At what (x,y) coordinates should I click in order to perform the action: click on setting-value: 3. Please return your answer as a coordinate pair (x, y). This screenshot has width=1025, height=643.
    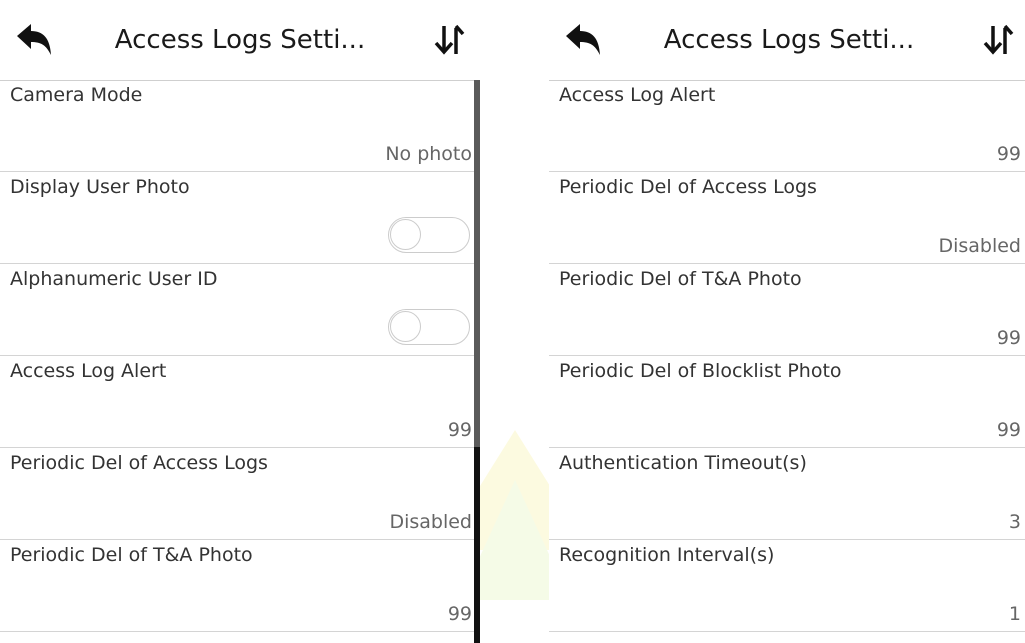
    Looking at the image, I should click on (1014, 522).